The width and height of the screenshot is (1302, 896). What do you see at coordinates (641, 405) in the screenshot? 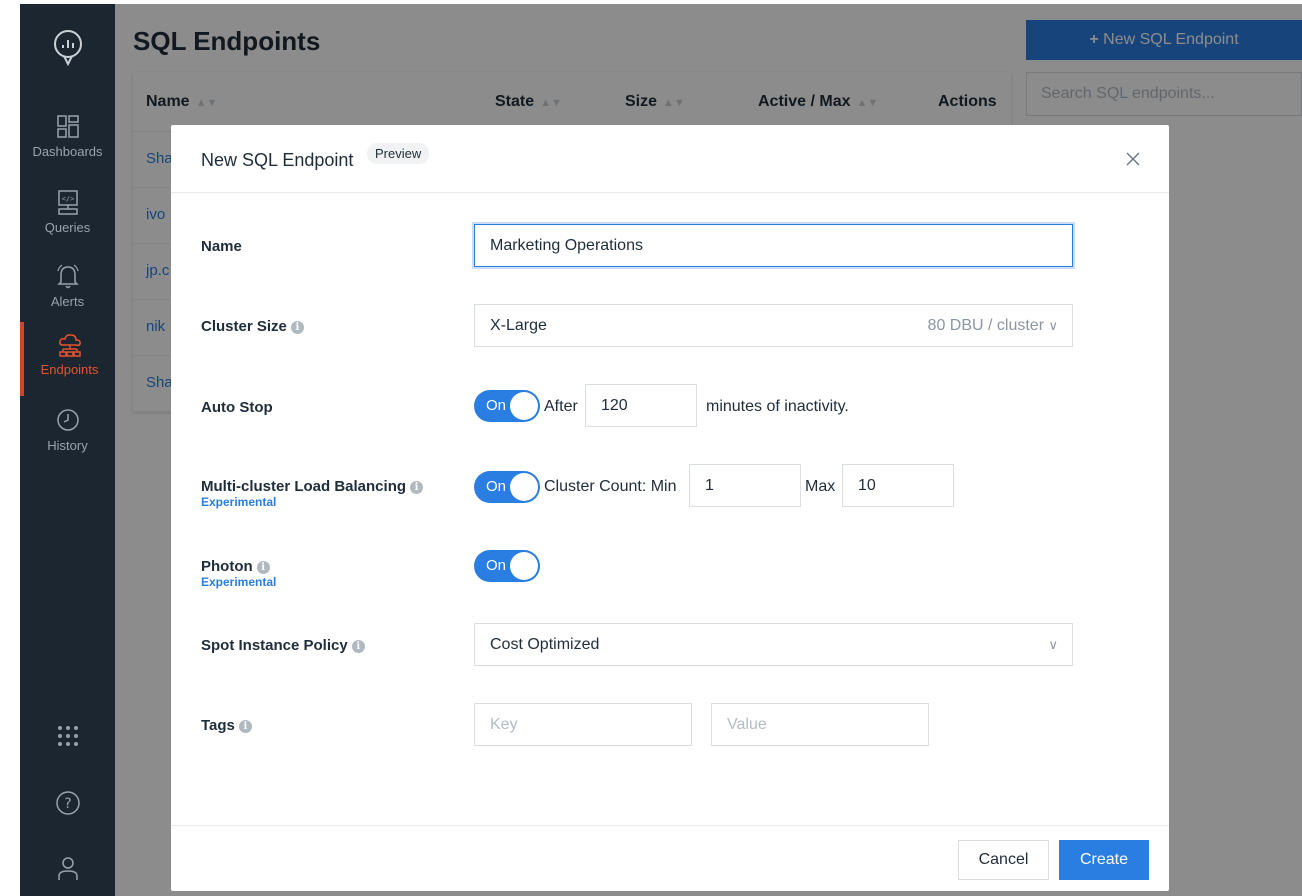
I see `auto-stop-minutes-input: 120` at bounding box center [641, 405].